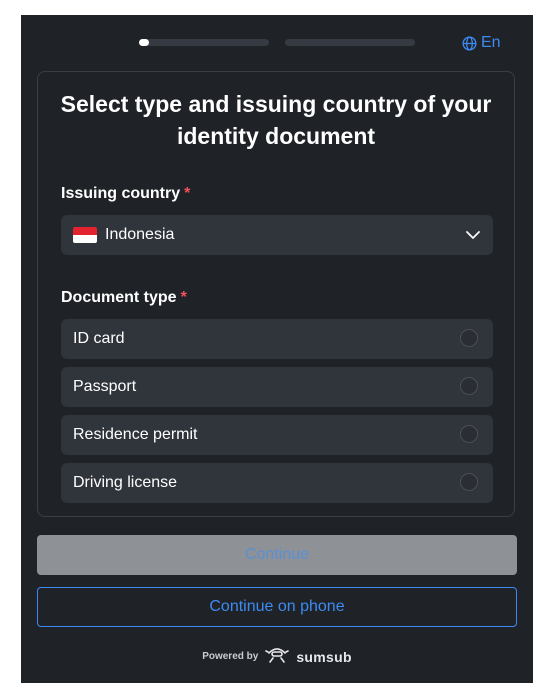 This screenshot has height=693, width=553. I want to click on issuing-country-value: Indonesia, so click(140, 234).